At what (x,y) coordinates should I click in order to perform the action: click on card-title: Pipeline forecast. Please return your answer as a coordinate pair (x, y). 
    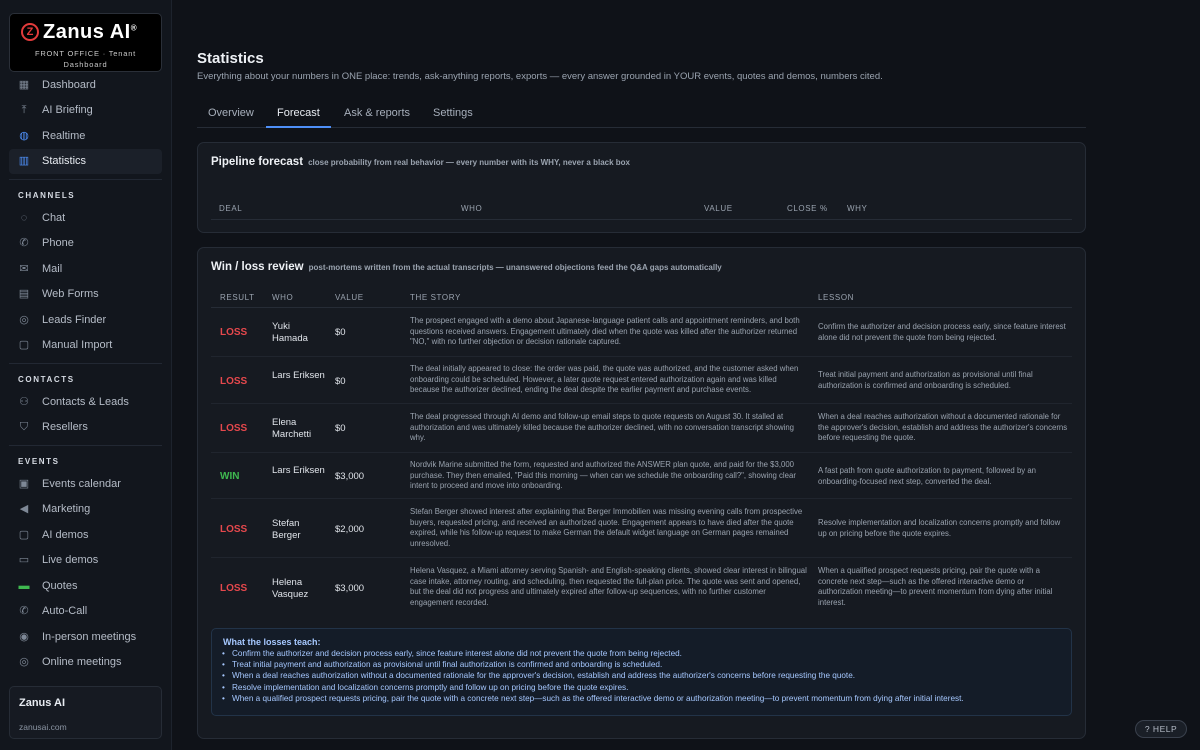
    Looking at the image, I should click on (257, 162).